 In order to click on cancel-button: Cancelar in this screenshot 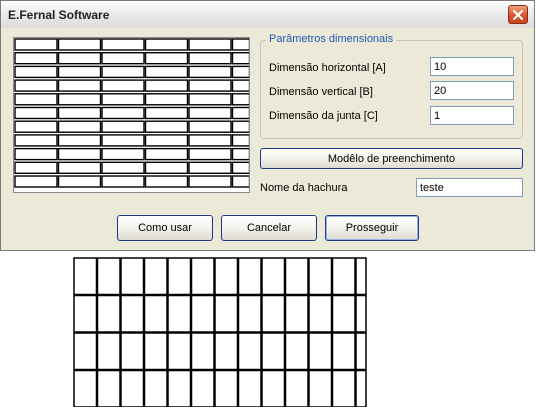, I will do `click(269, 228)`.